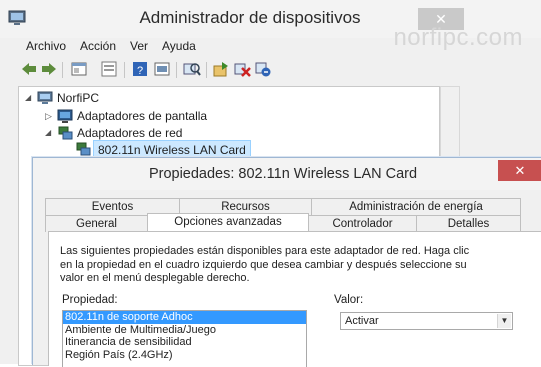 The height and width of the screenshot is (367, 541). I want to click on property-label: Propiedad:, so click(90, 300).